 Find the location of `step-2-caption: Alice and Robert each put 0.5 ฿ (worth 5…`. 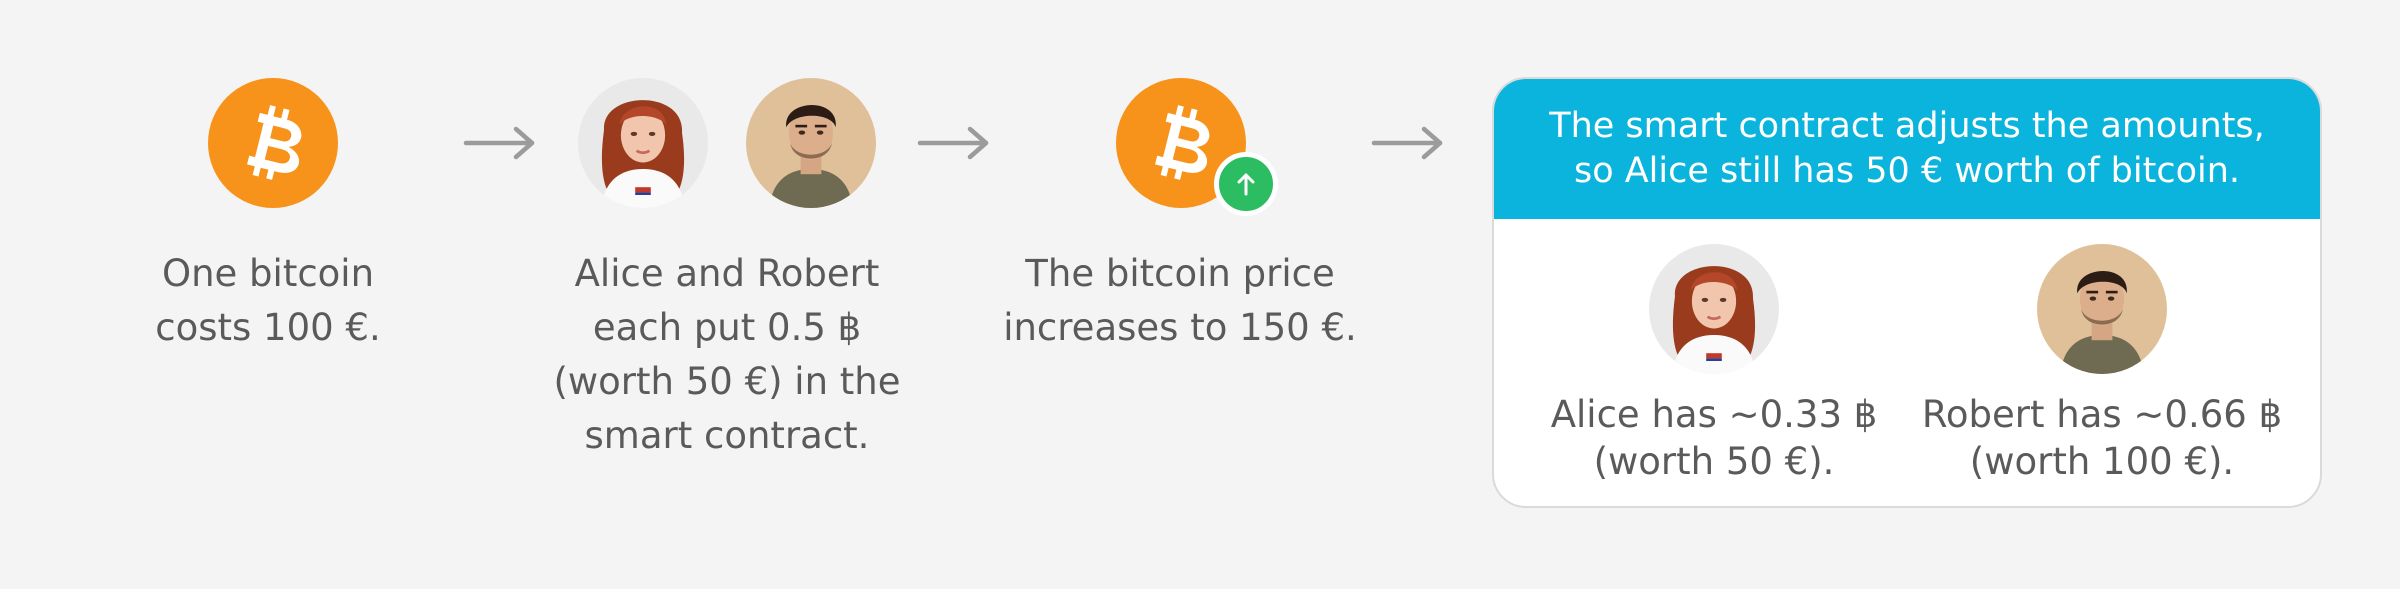

step-2-caption: Alice and Robert each put 0.5 ฿ (worth 5… is located at coordinates (727, 355).